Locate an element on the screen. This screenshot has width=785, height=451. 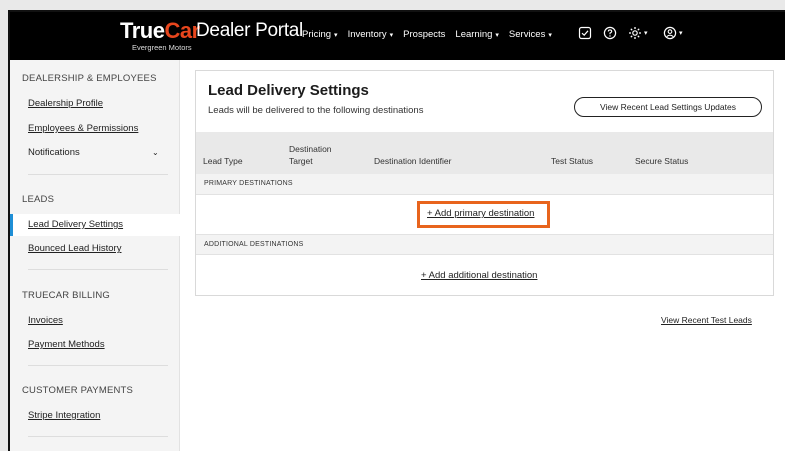
settings-gear-icon: ▾ is located at coordinates (641, 33).